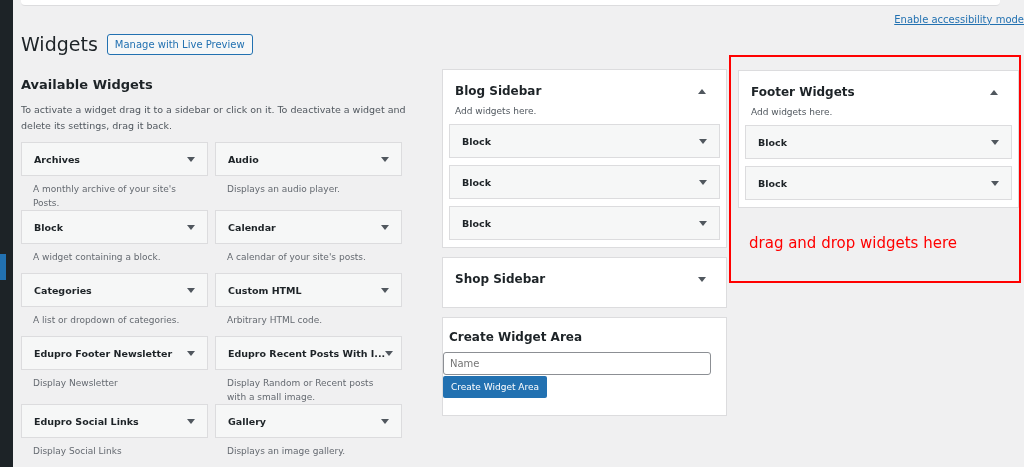 The height and width of the screenshot is (467, 1024). Describe the element at coordinates (283, 189) in the screenshot. I see `widget-description: Displays an audio player.` at that location.